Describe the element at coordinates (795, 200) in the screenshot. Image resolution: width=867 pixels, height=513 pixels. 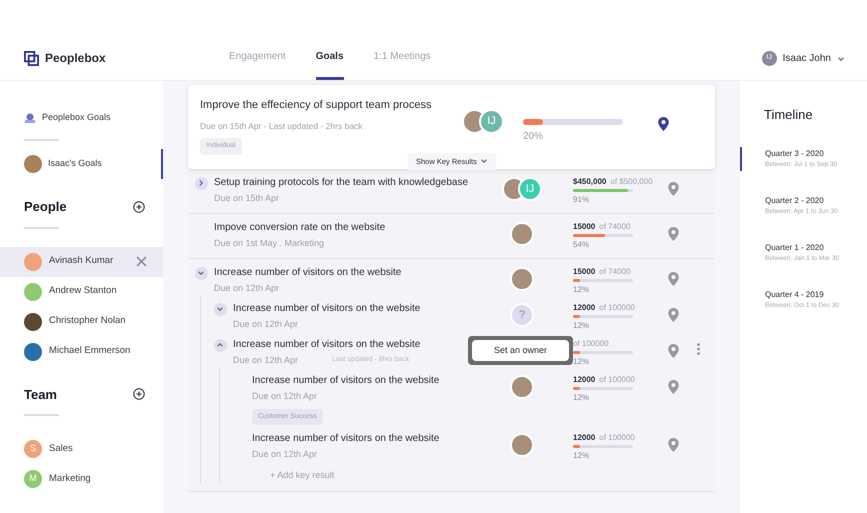
I see `quarter-label: Quarter 2 - 2020` at that location.